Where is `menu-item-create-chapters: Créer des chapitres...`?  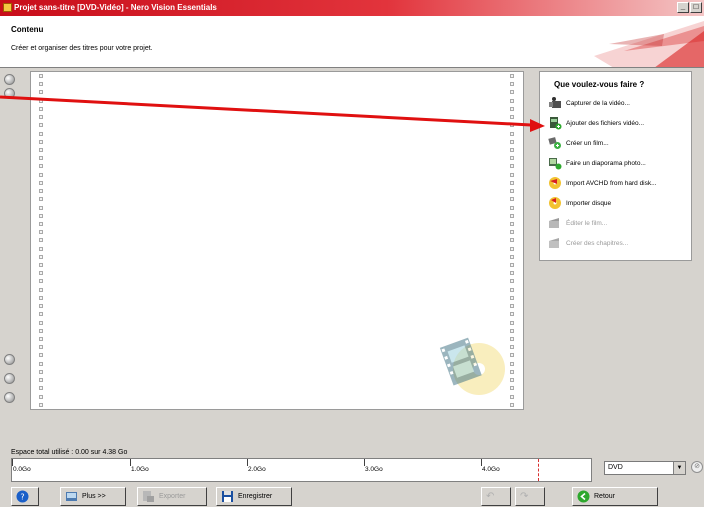 menu-item-create-chapters: Créer des chapitres... is located at coordinates (618, 243).